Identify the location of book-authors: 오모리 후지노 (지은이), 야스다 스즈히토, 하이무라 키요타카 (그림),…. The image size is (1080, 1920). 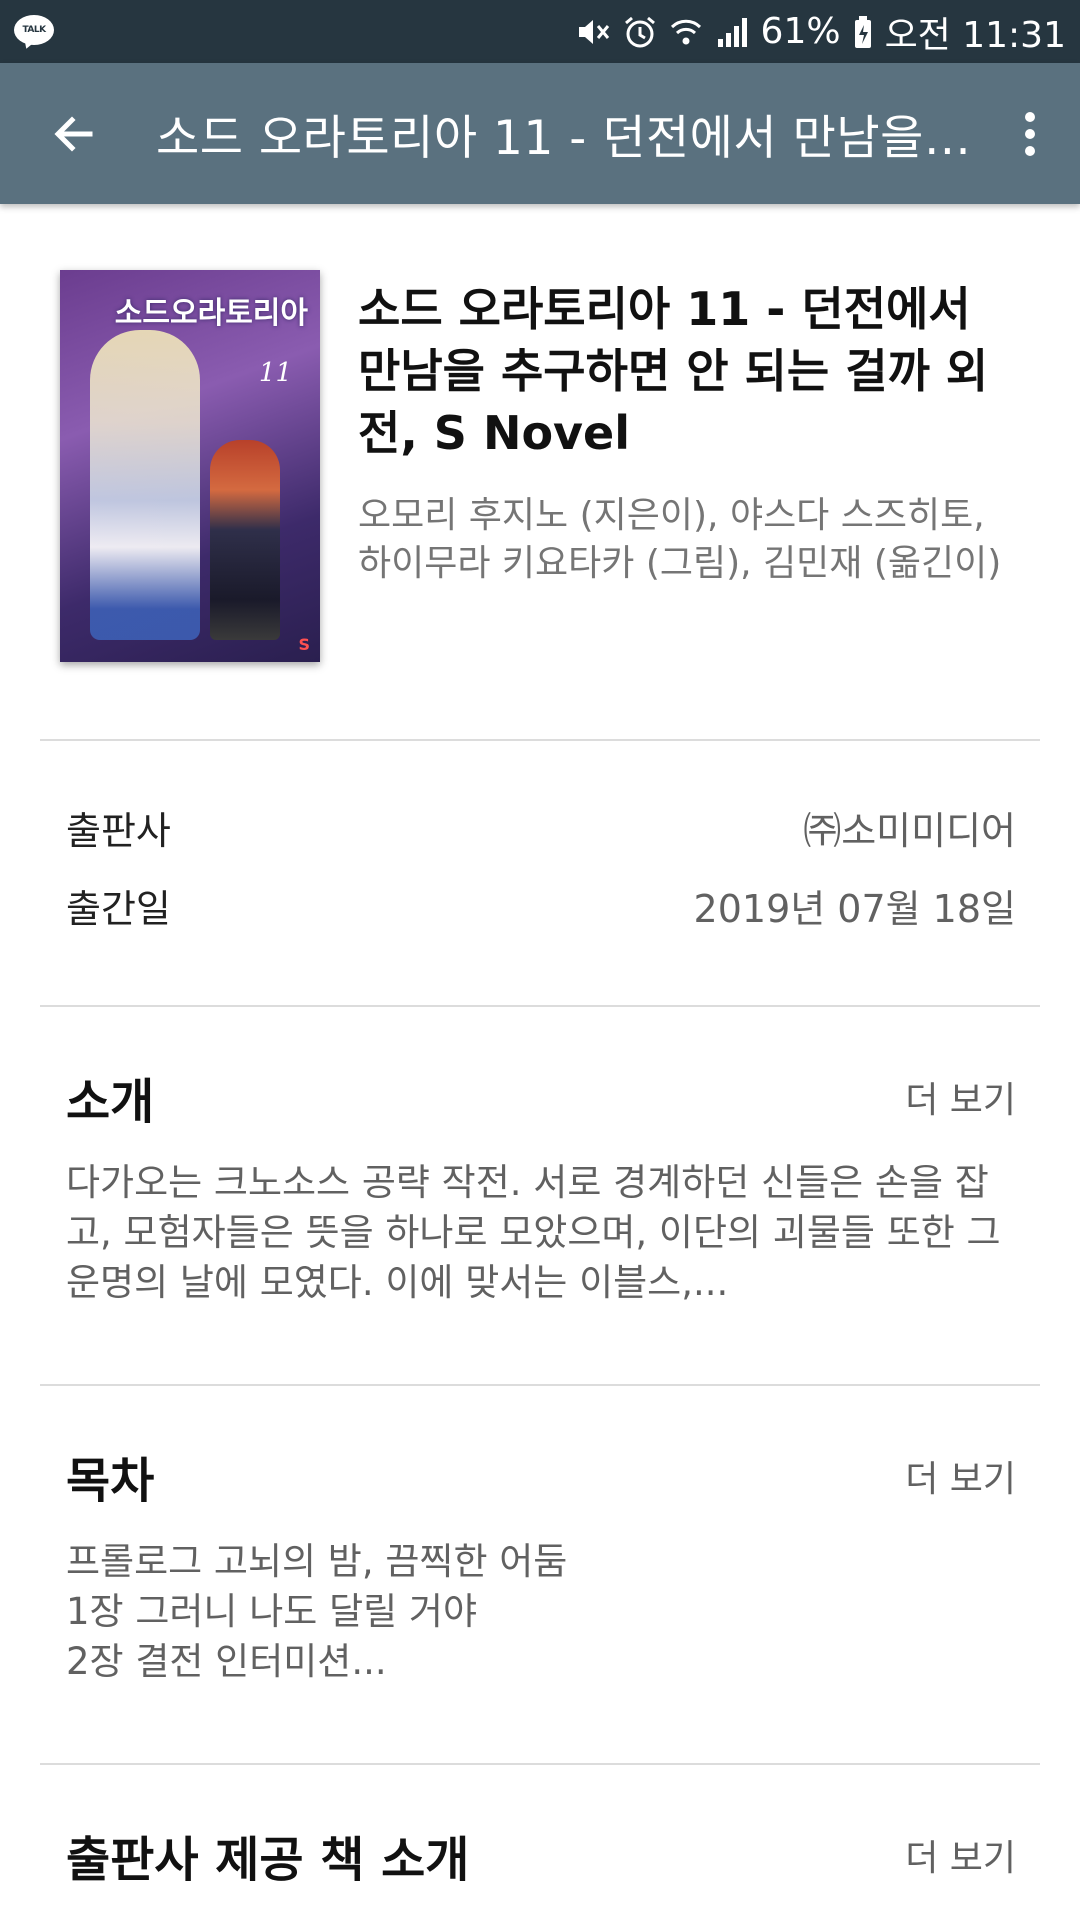
(680, 539).